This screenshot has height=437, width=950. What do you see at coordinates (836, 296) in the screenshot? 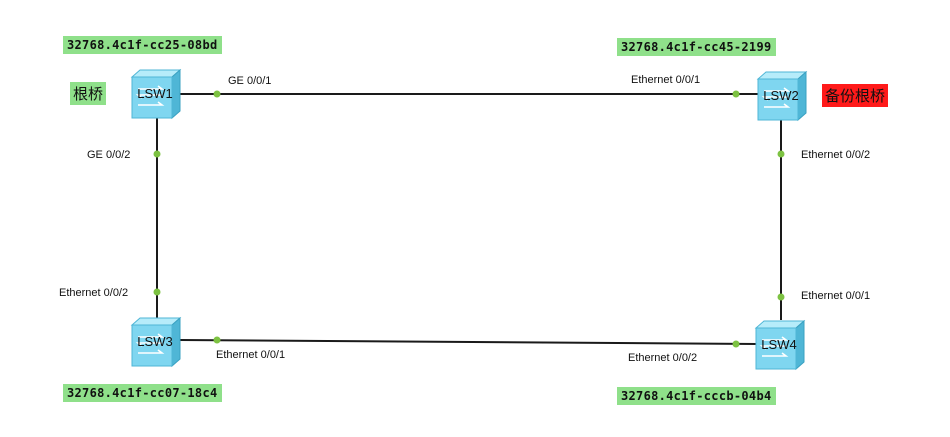
I see `port-label-lsw4-eth001: Ethernet 0/0/1` at bounding box center [836, 296].